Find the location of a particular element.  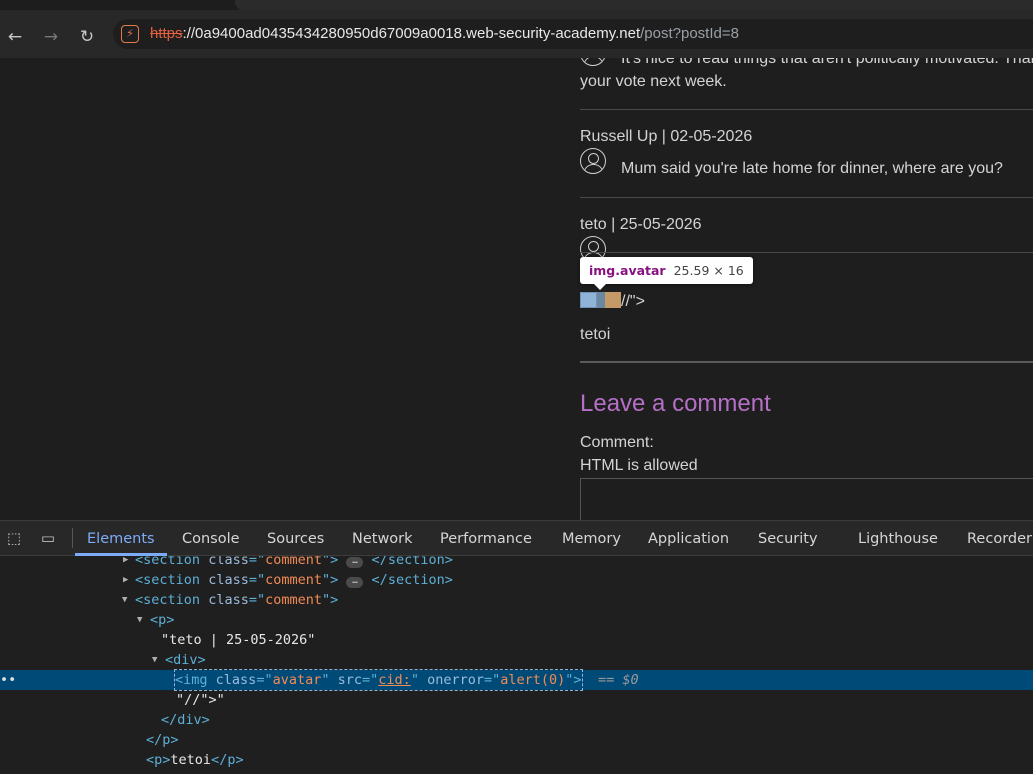

toolbar-separator is located at coordinates (72, 538).